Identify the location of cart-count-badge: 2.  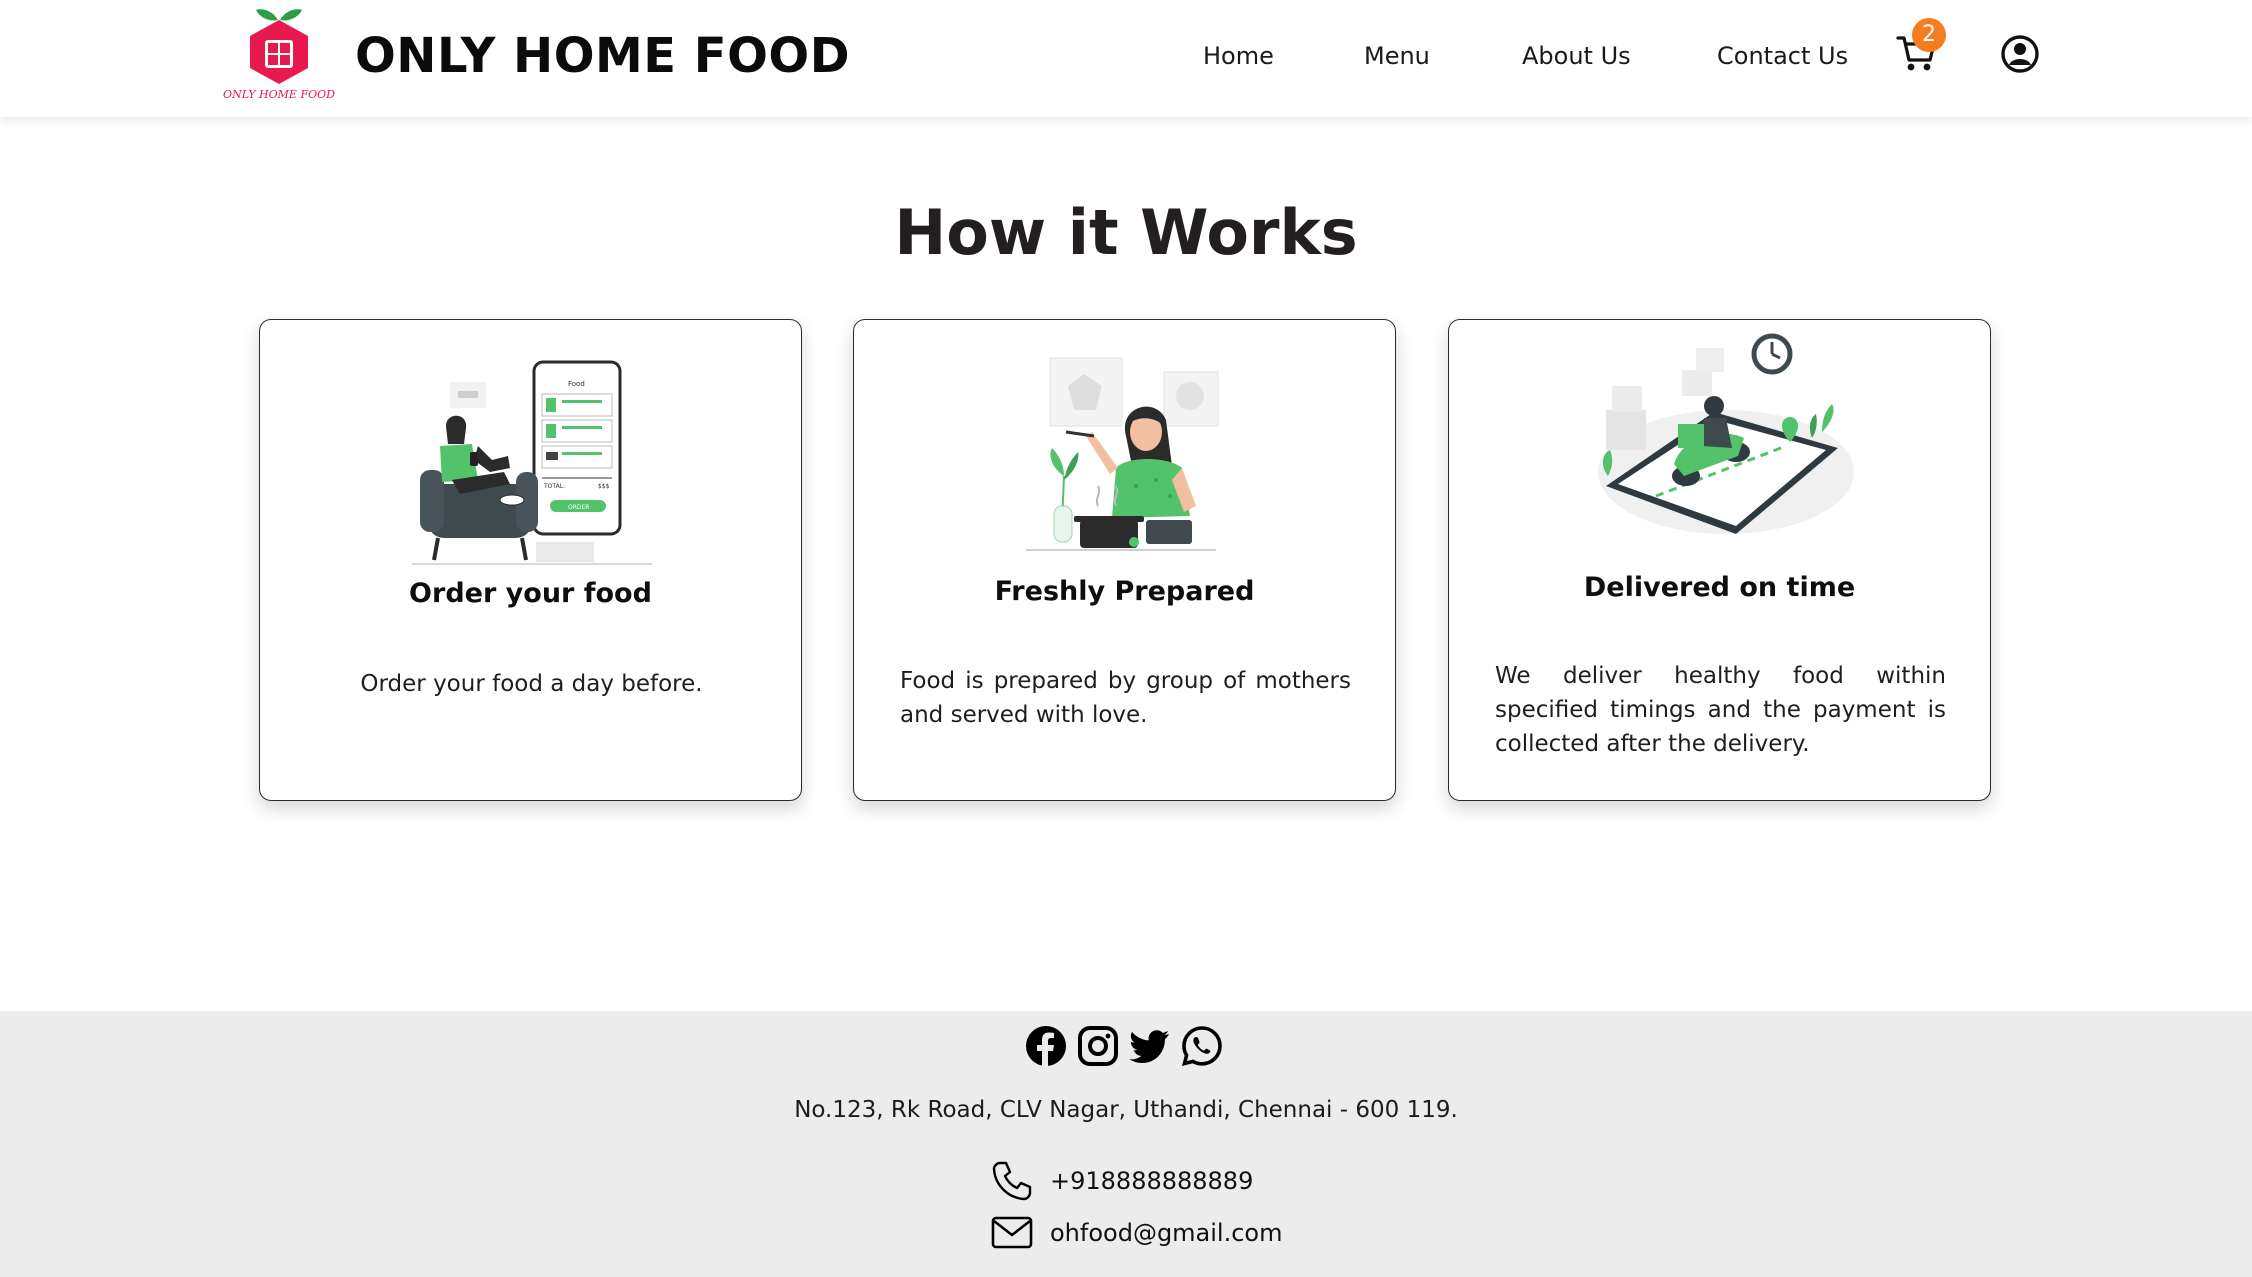
(1929, 35).